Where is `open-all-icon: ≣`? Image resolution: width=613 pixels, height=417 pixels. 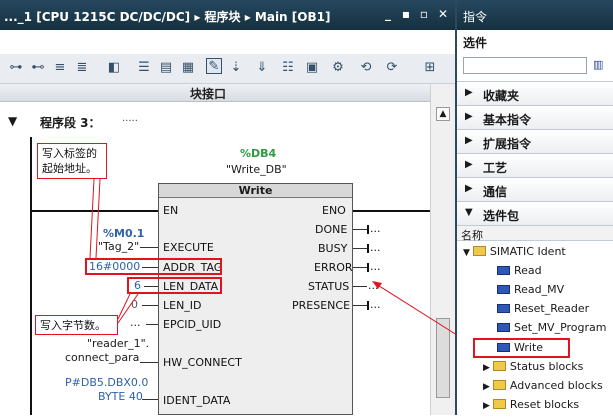
open-all-icon: ≣ is located at coordinates (82, 68).